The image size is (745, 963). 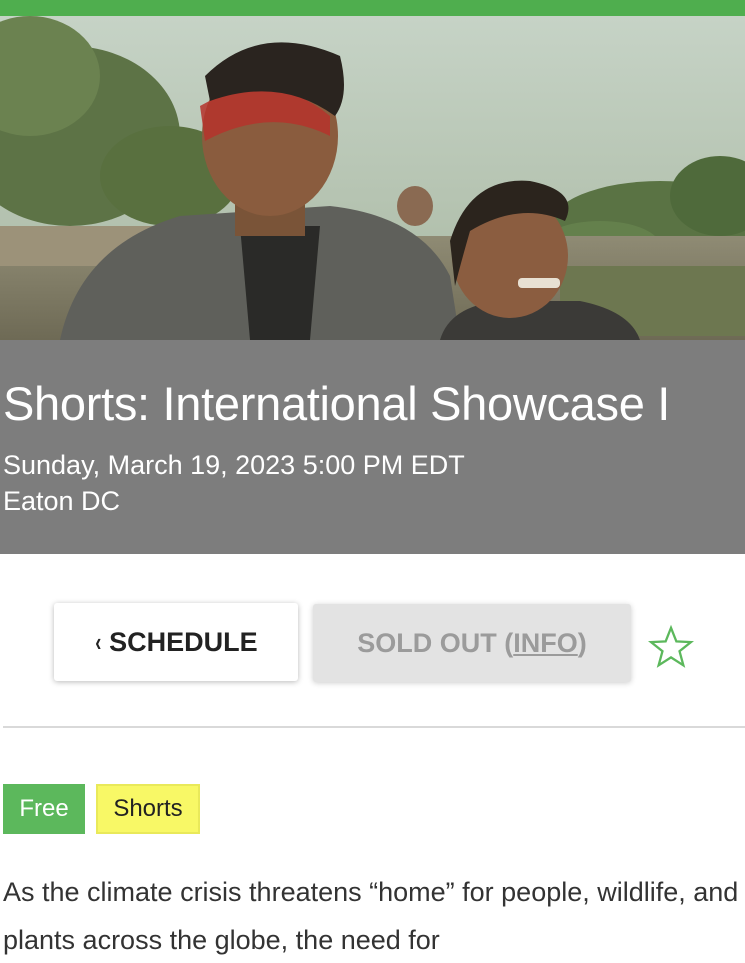 I want to click on sold-out-button: SOLD OUT (INFO), so click(x=472, y=643).